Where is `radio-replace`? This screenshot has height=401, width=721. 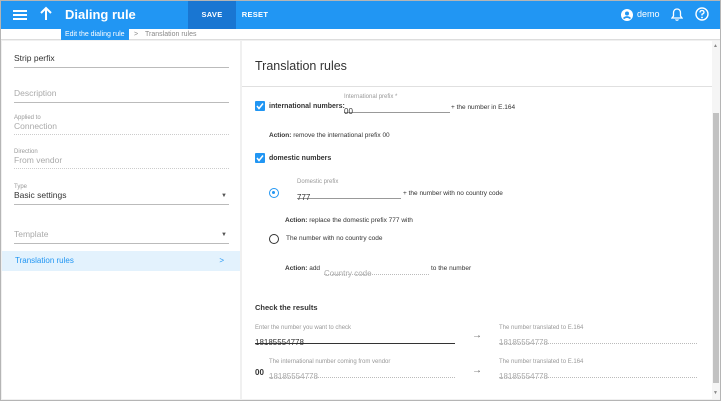 radio-replace is located at coordinates (274, 193).